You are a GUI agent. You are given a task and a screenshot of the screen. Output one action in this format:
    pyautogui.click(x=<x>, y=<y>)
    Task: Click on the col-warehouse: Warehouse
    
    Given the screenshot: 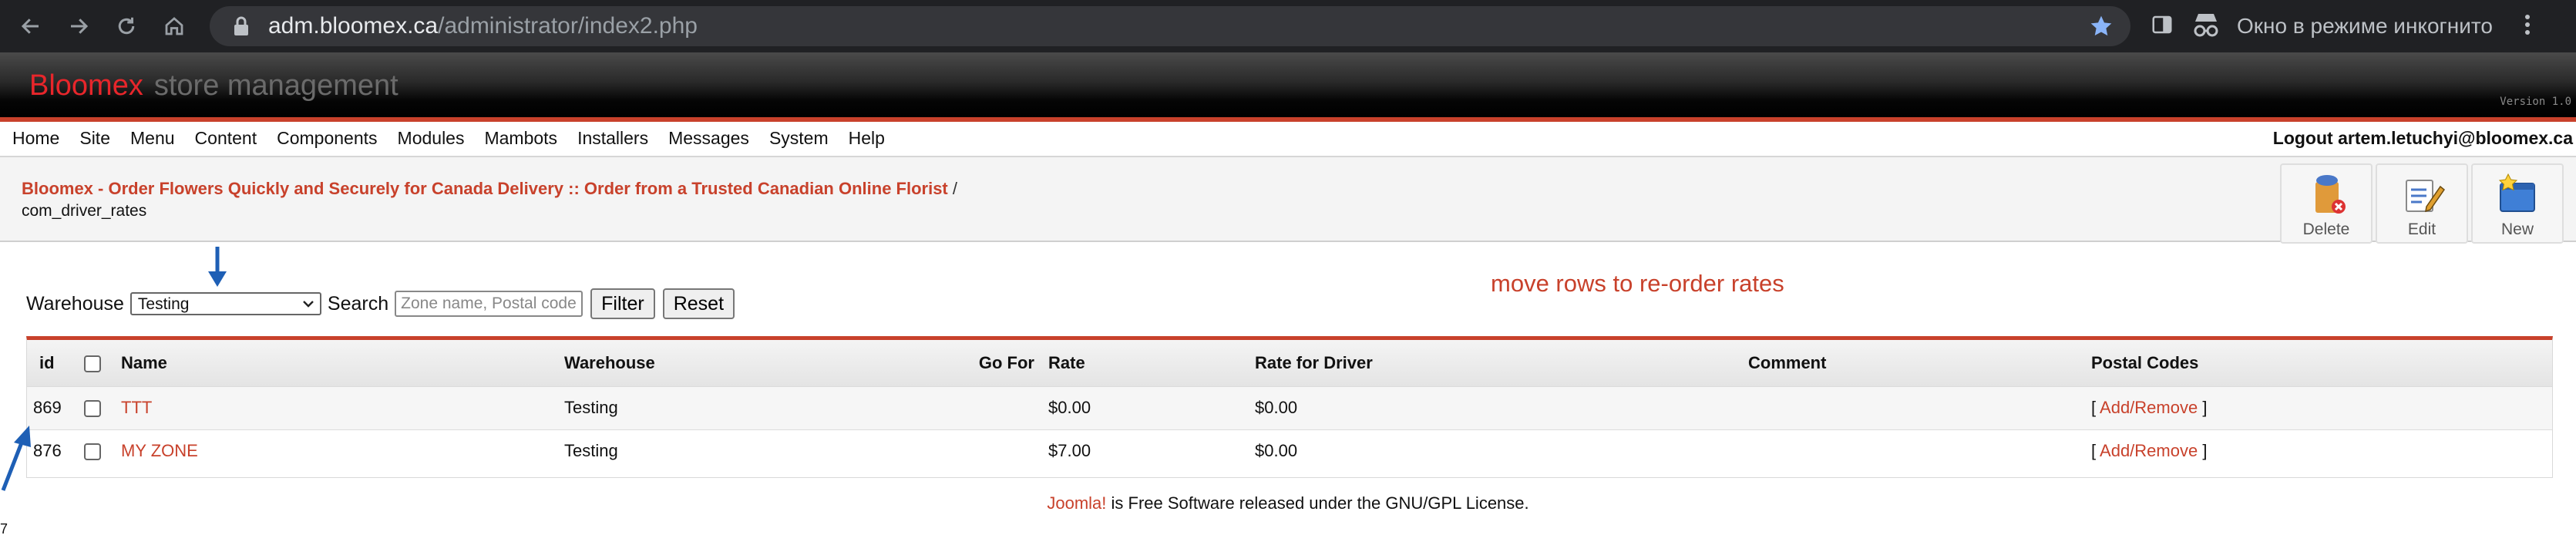 What is the action you would take?
    pyautogui.click(x=609, y=362)
    